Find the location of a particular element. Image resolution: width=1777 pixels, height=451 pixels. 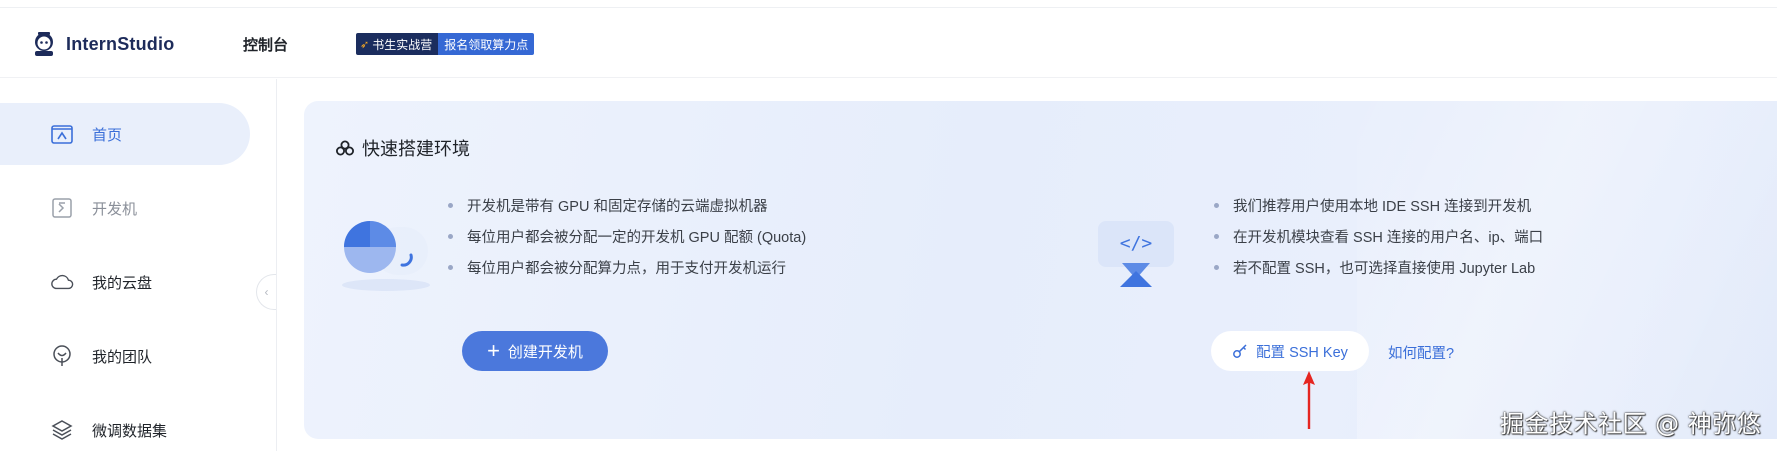

sidebar-item-label: 首页 is located at coordinates (107, 135).